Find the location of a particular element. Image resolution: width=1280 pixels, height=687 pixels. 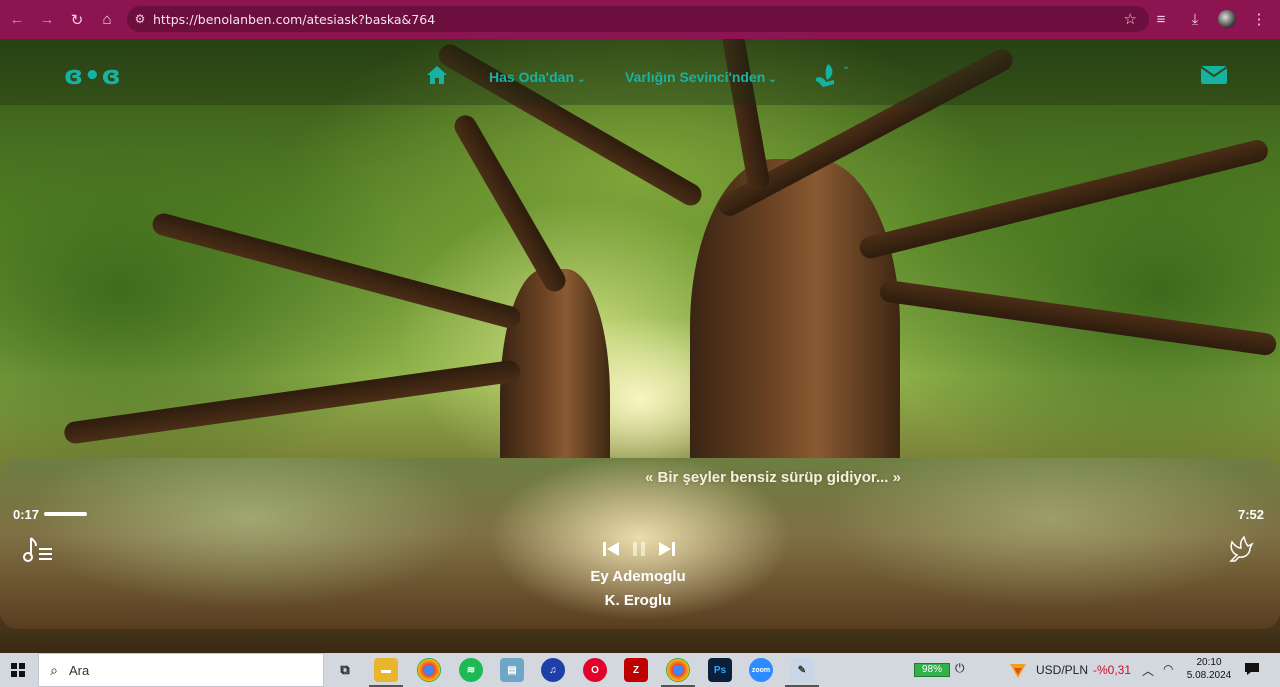

task-view-icon: ⧉ is located at coordinates (345, 670).